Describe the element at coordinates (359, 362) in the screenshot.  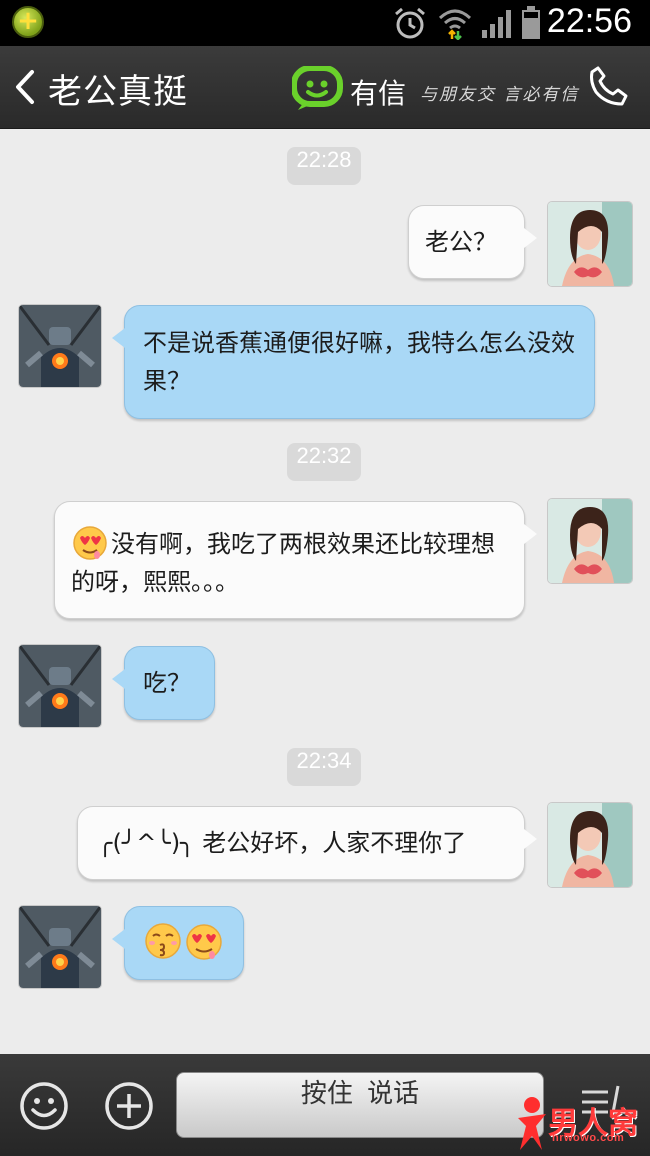
I see `message-text: 不是说香蕉通便很好嘛，我特么怎么没效果？` at that location.